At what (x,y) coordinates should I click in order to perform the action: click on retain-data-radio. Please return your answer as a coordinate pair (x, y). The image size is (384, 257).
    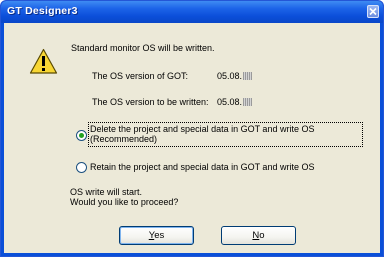
    Looking at the image, I should click on (81, 167).